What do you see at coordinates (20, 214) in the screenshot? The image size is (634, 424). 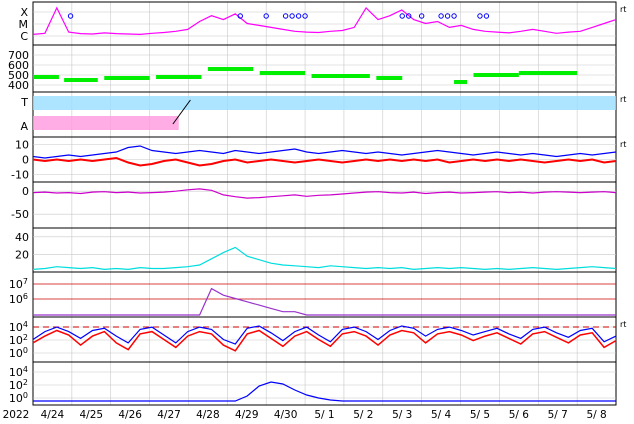 I see `y-tick-label: -50` at bounding box center [20, 214].